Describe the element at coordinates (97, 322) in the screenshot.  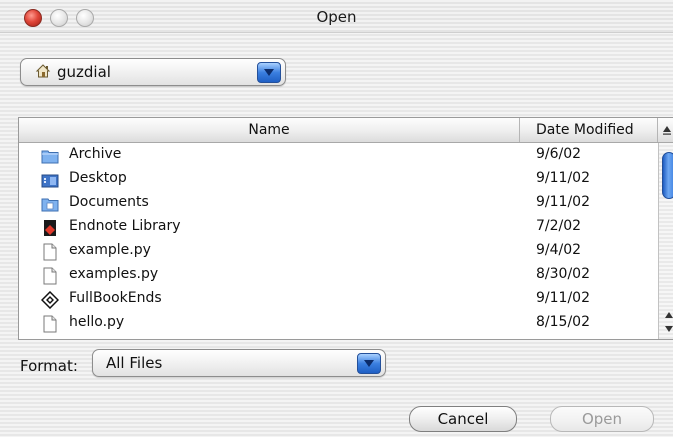
I see `file-name: hello.py` at that location.